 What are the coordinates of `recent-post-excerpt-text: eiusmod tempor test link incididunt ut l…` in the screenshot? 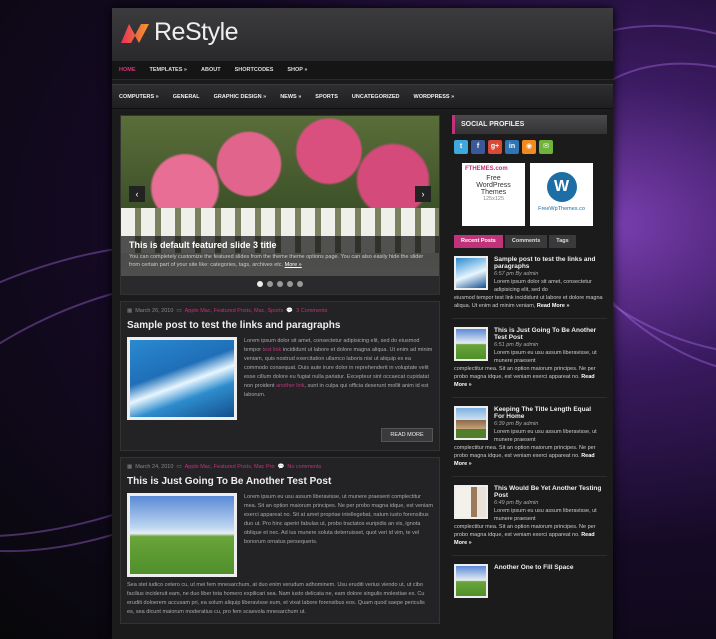 It's located at (528, 302).